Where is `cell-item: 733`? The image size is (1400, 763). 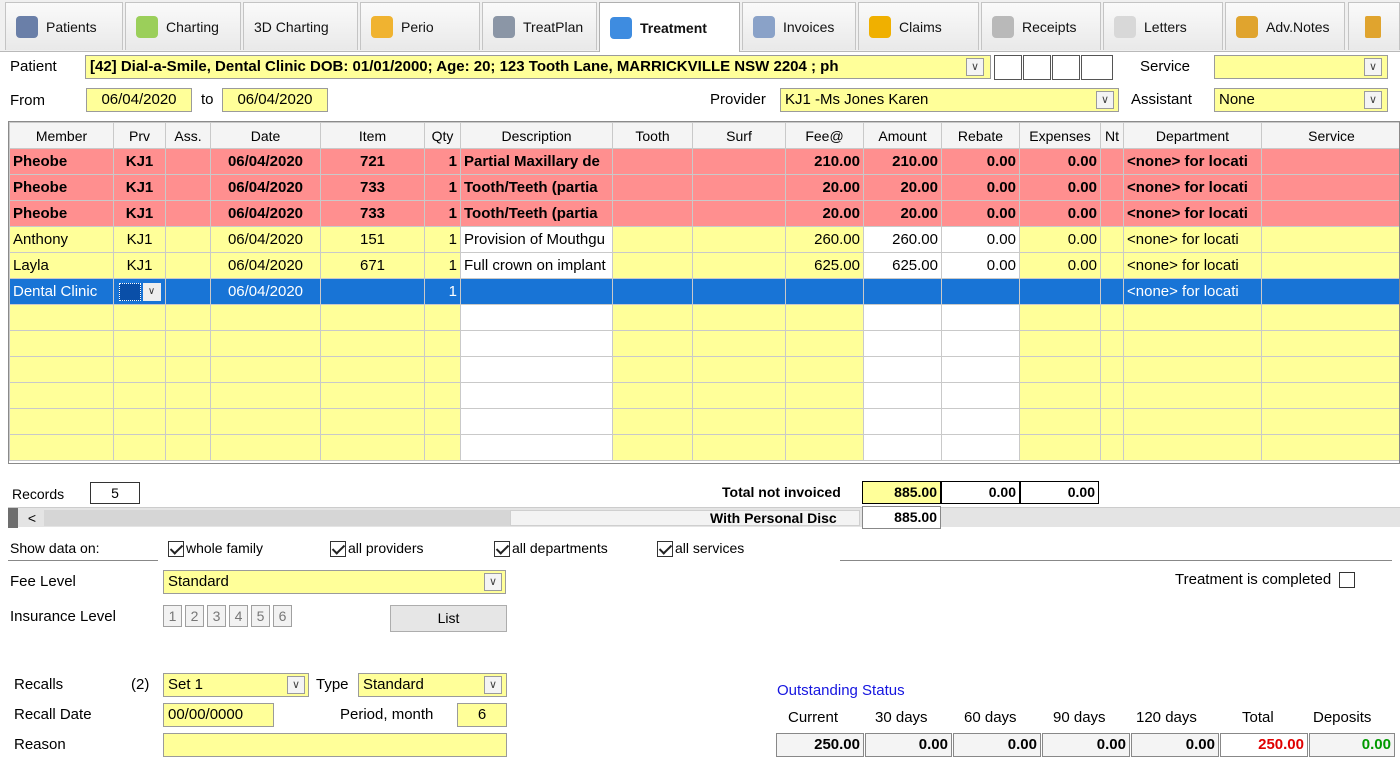 cell-item: 733 is located at coordinates (372, 187).